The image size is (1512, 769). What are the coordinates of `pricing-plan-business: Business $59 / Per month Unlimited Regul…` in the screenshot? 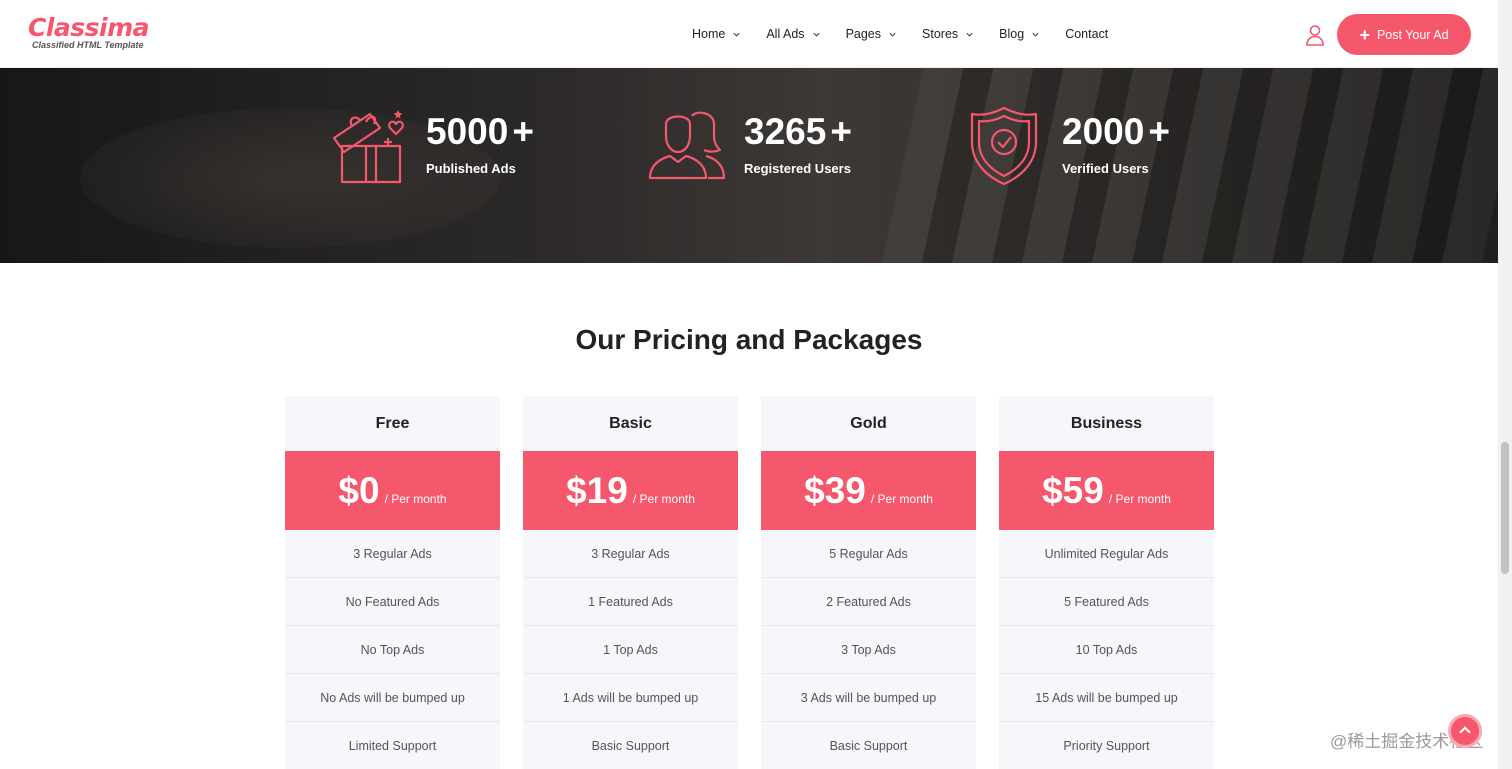 It's located at (1106, 582).